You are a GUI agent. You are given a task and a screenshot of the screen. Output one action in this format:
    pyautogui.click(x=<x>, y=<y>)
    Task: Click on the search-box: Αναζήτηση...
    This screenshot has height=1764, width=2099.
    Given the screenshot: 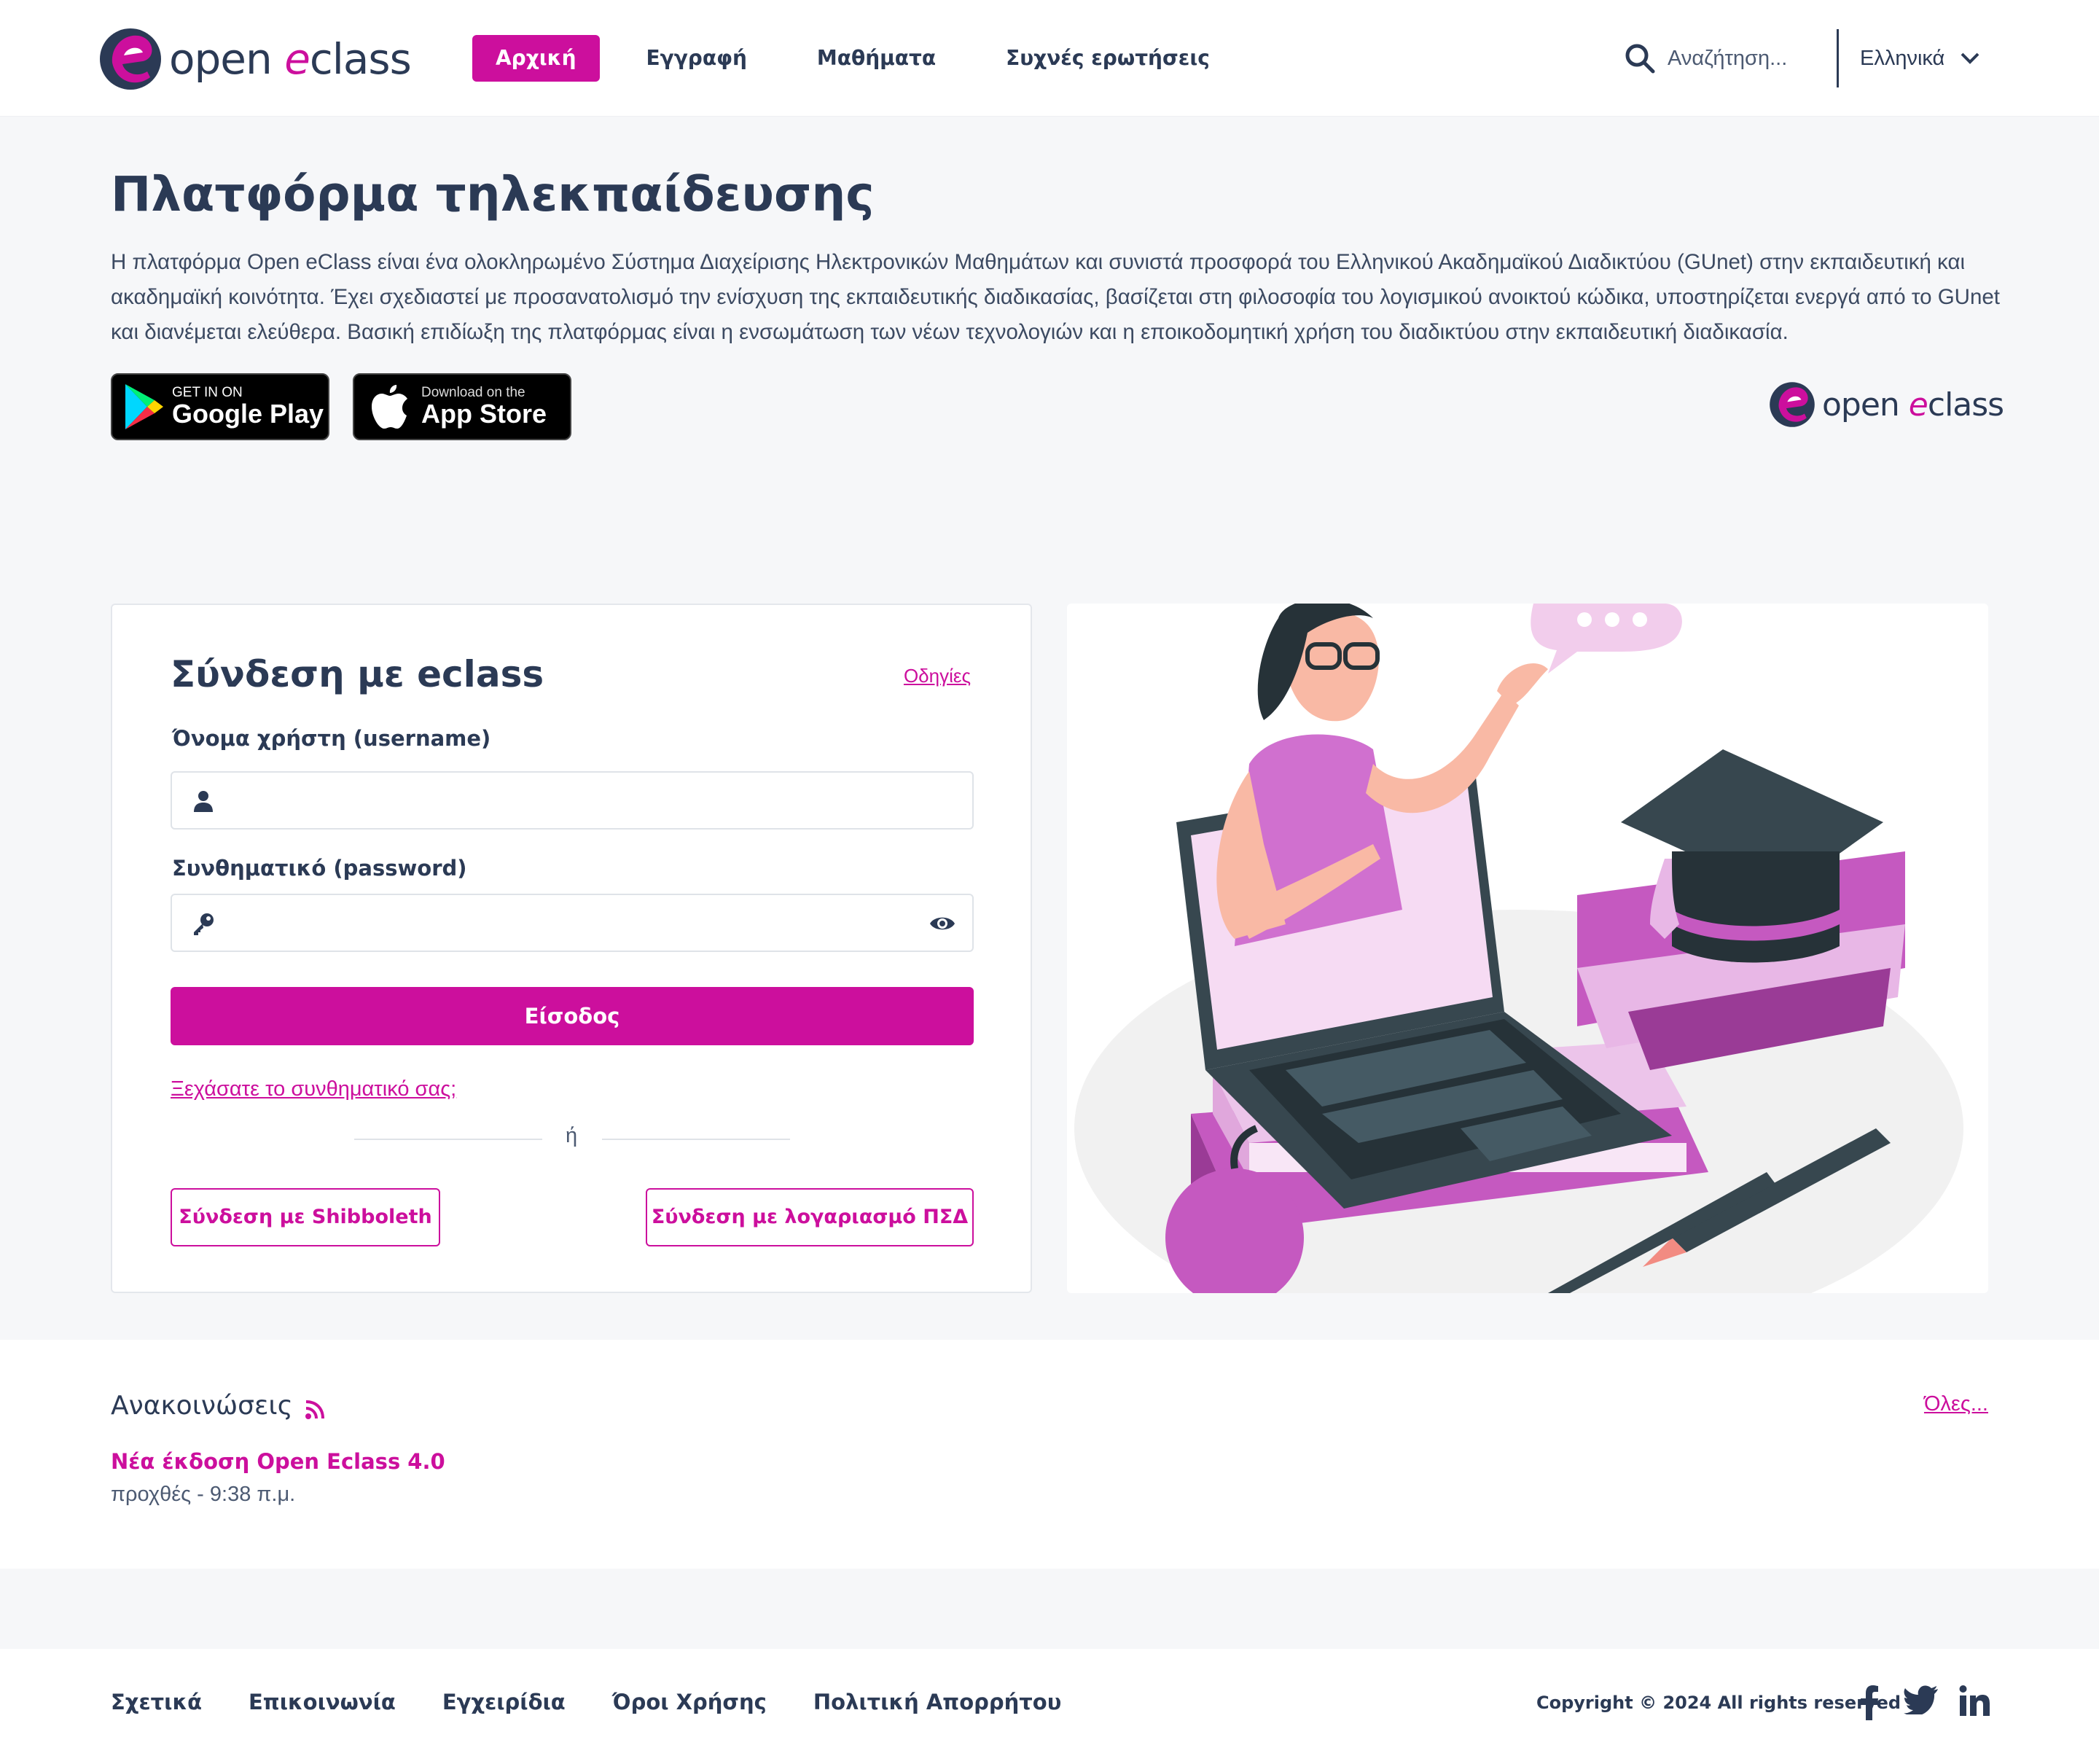 What is the action you would take?
    pyautogui.click(x=1705, y=58)
    